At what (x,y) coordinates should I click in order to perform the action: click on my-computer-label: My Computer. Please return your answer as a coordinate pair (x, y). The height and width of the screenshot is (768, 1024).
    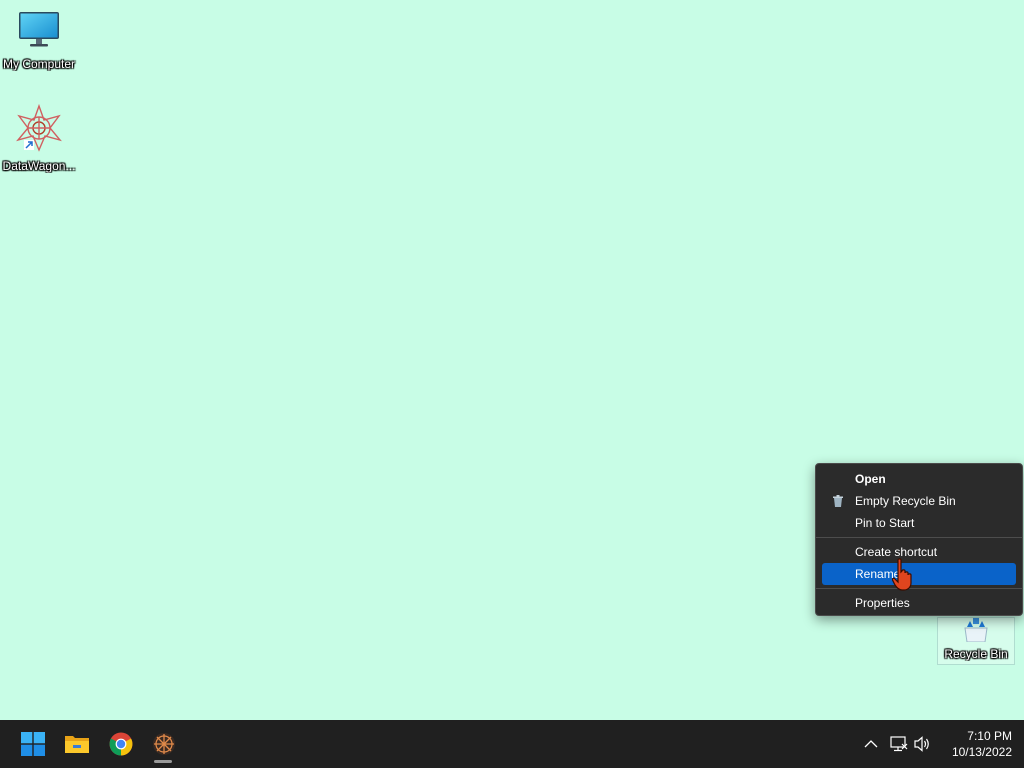
    Looking at the image, I should click on (39, 64).